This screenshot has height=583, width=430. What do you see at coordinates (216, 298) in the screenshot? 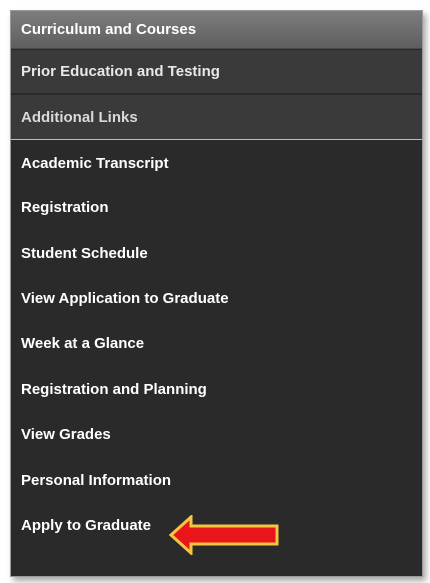
I see `link-view-application-to-graduate: View Application to Graduate` at bounding box center [216, 298].